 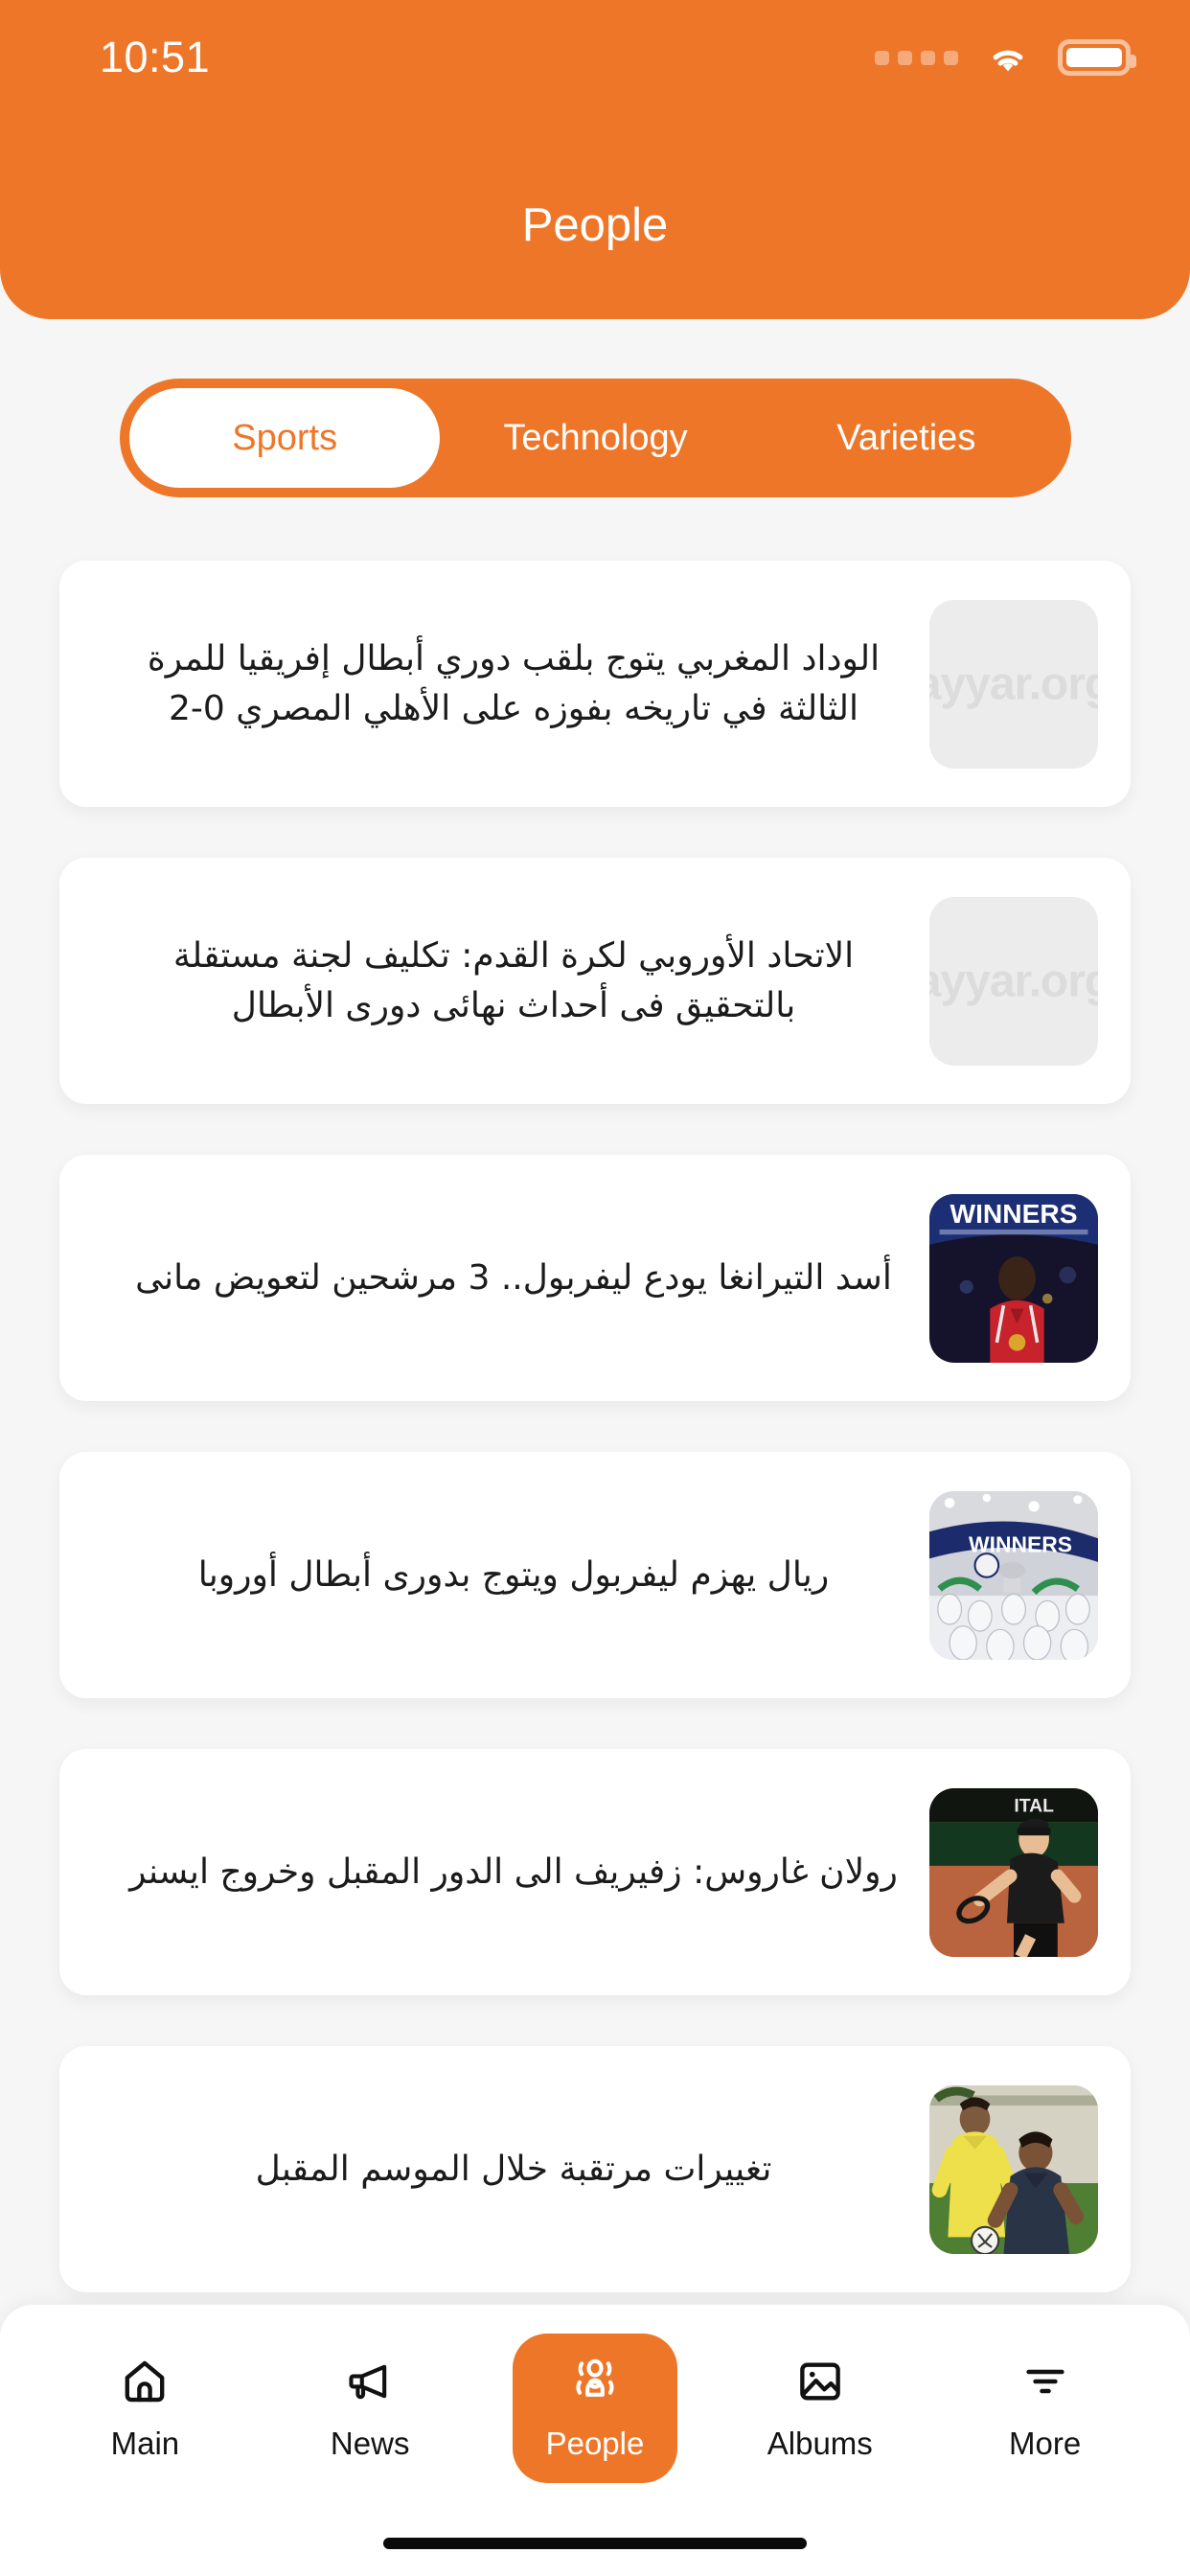 I want to click on home-icon, so click(x=146, y=2381).